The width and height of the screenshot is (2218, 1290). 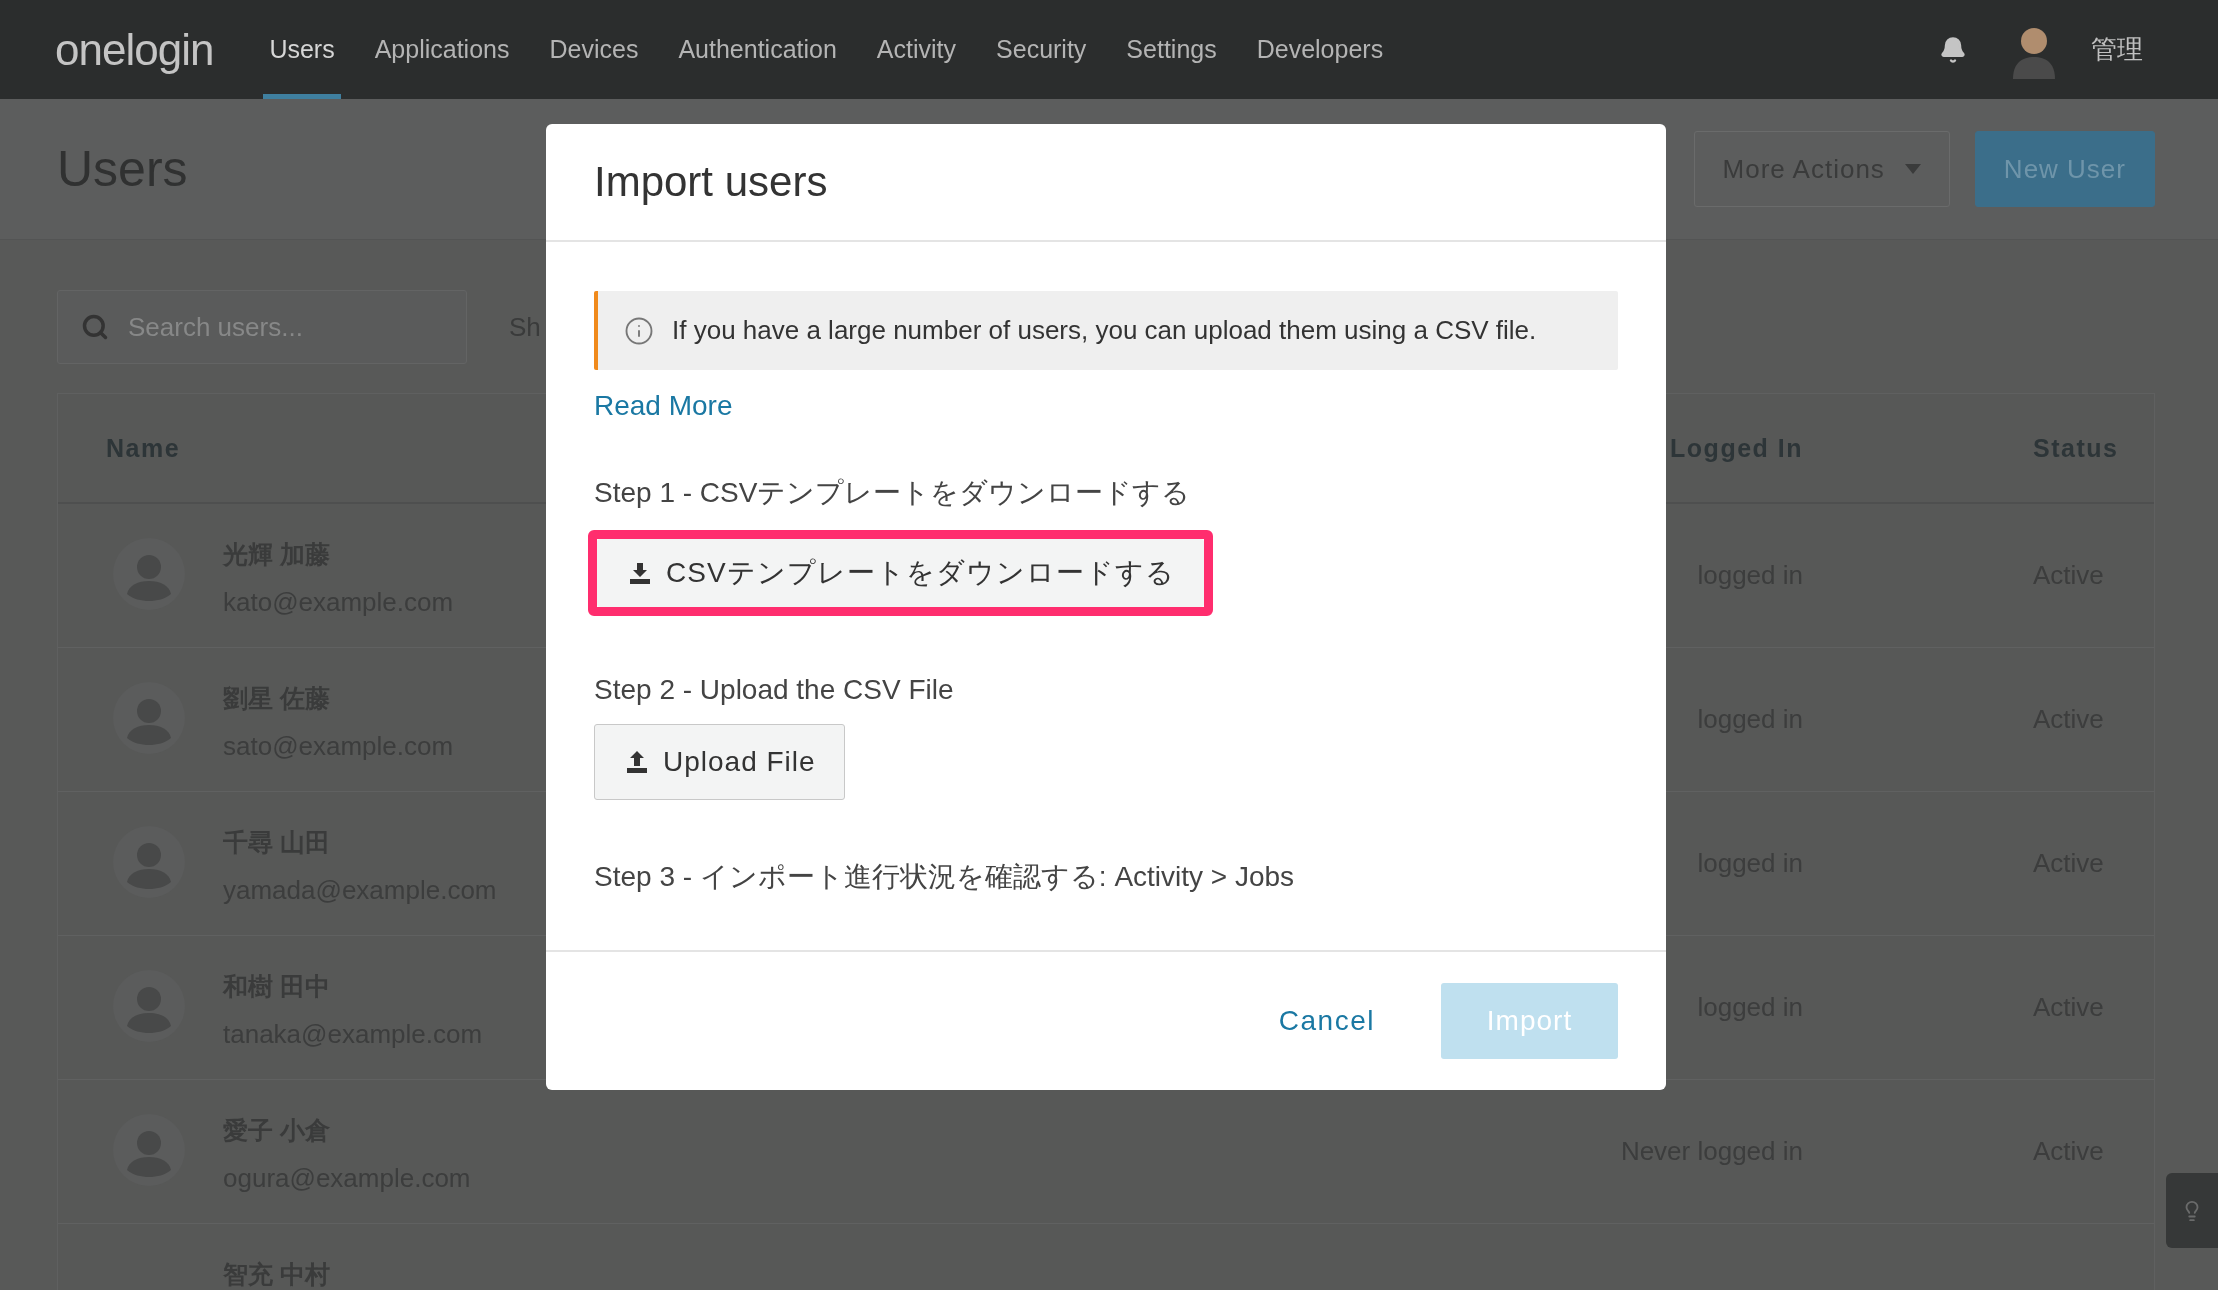 What do you see at coordinates (1104, 330) in the screenshot?
I see `info-text: If you have a large number of users, you can upload them using a CSV file.` at bounding box center [1104, 330].